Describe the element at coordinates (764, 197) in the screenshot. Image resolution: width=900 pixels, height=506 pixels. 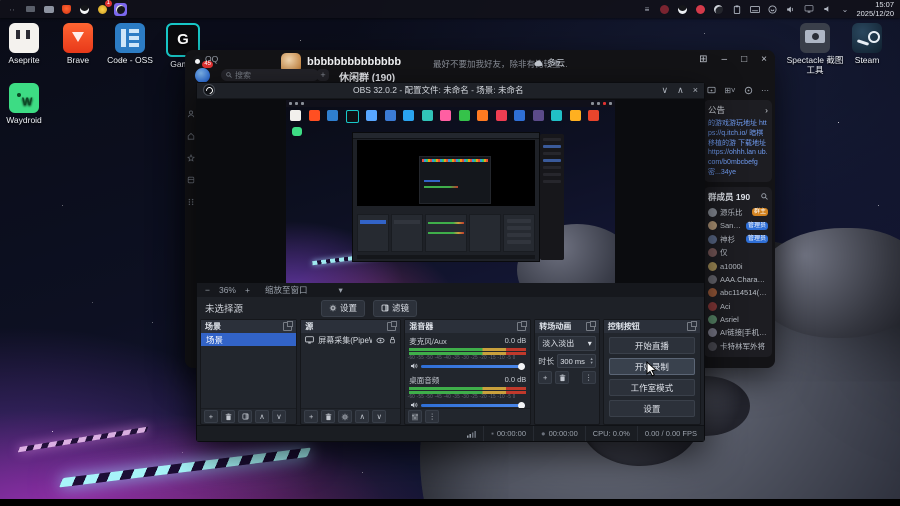
I see `member-search-icon` at that location.